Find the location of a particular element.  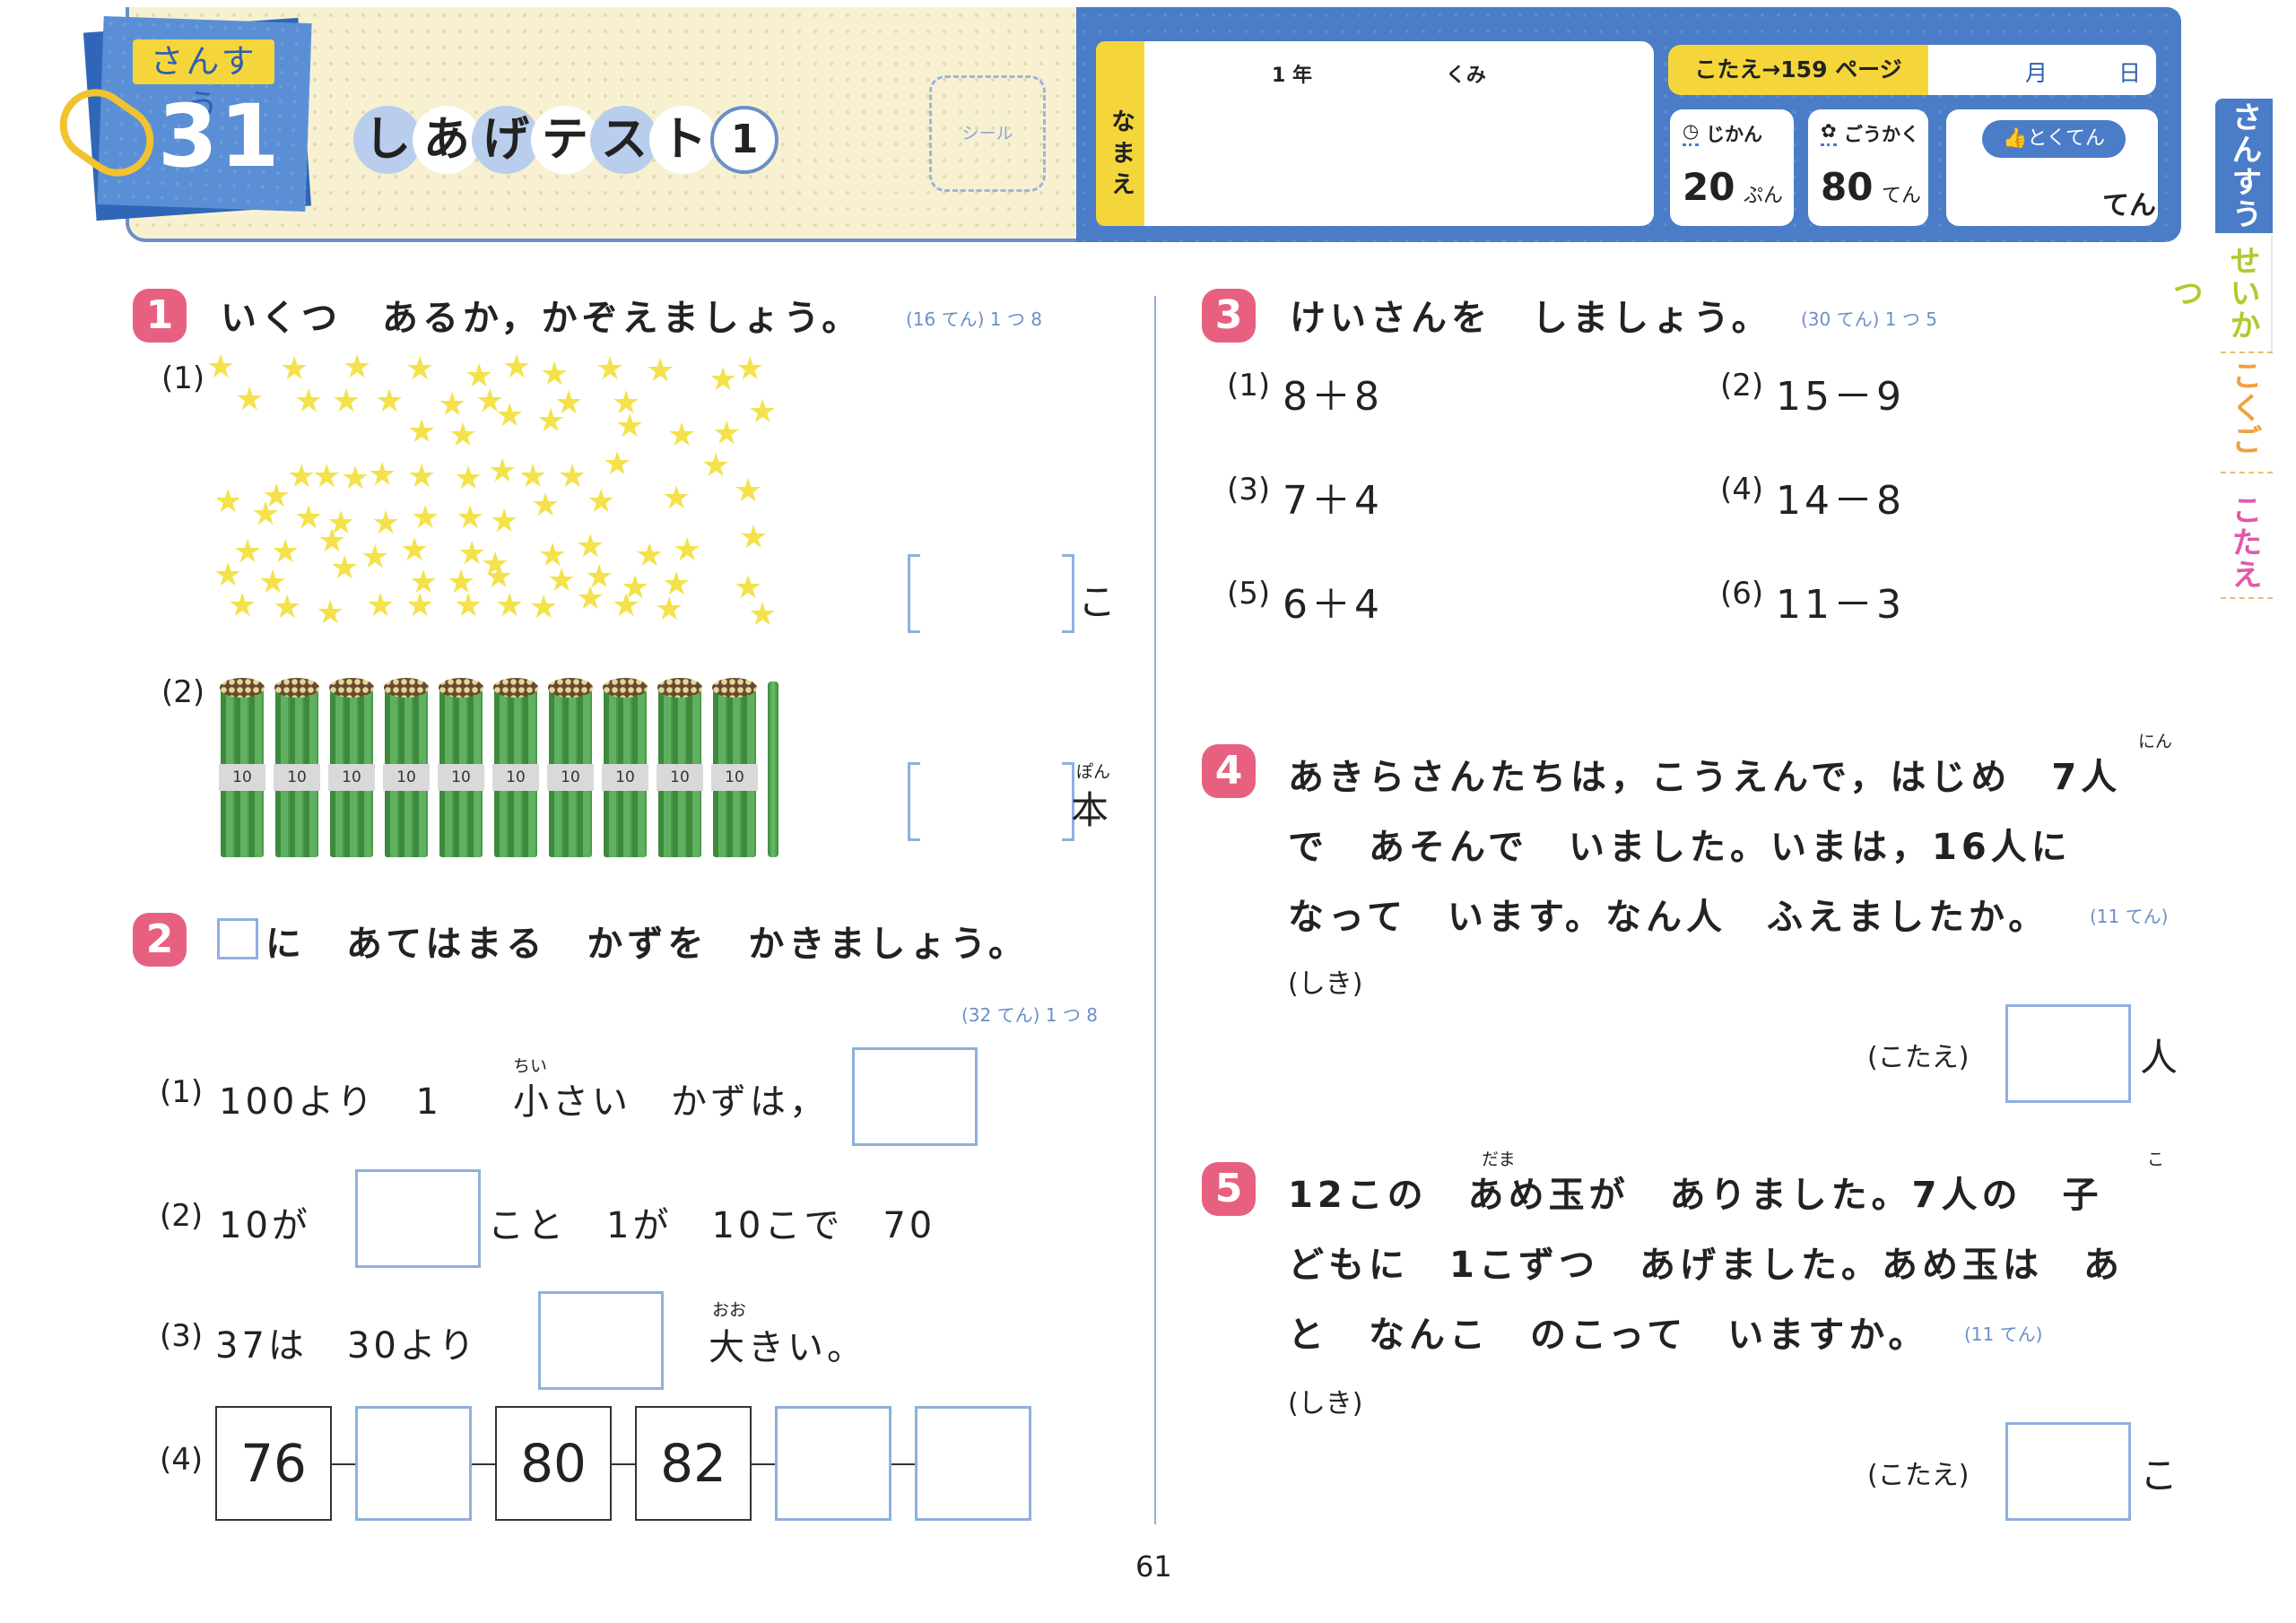

unit-label: こ is located at coordinates (1097, 602).